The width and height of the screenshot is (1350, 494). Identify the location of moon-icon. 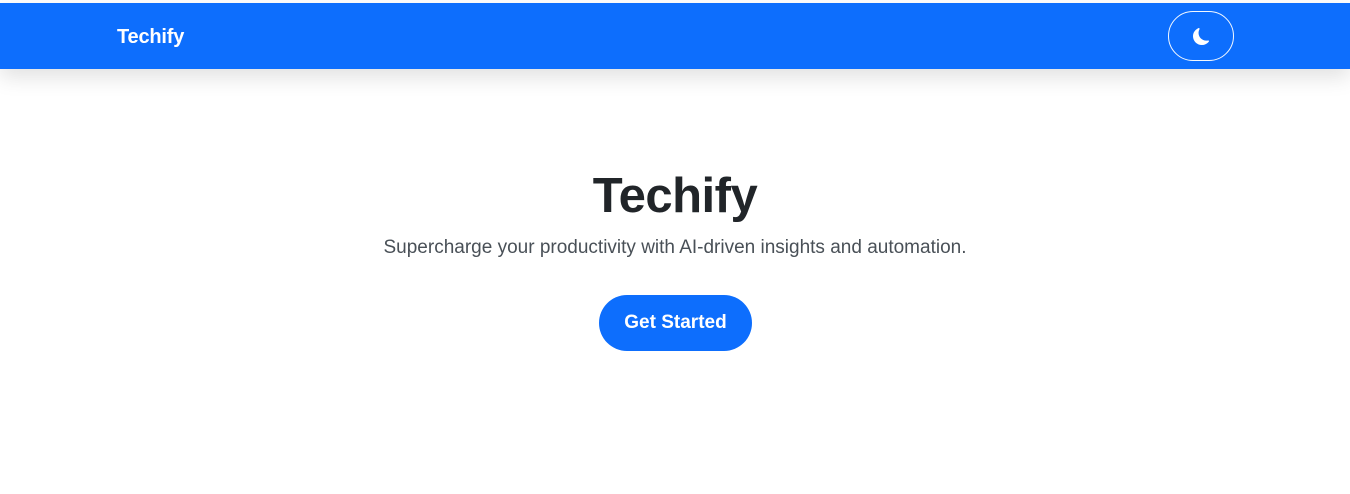
(1201, 36).